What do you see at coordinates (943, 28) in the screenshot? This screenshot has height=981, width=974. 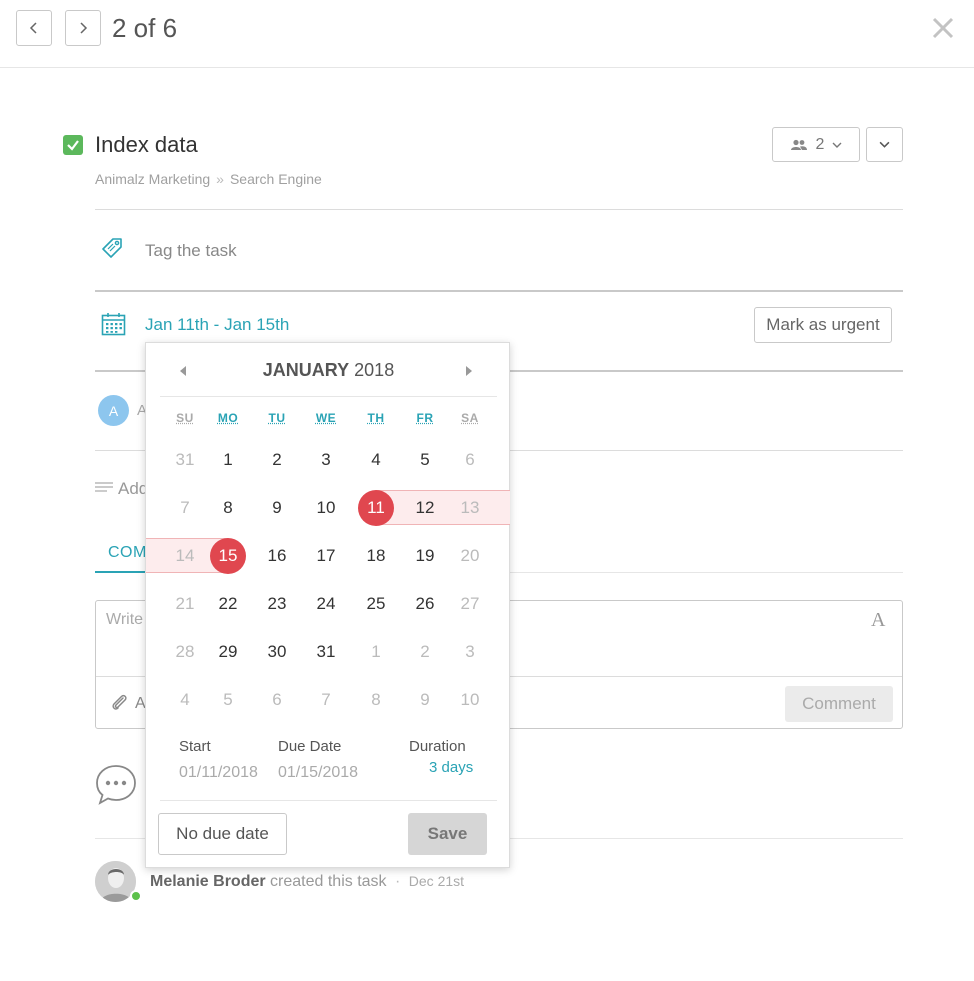 I see `close-icon` at bounding box center [943, 28].